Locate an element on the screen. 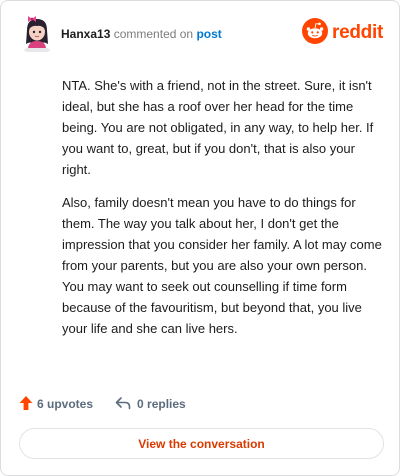  avatar-image is located at coordinates (37, 34).